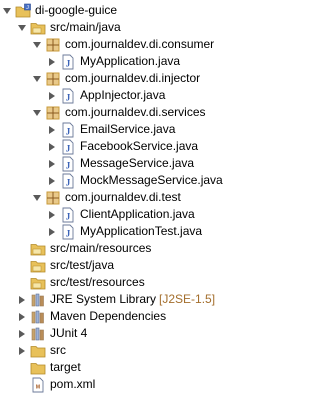  What do you see at coordinates (65, 367) in the screenshot?
I see `tree-item-label: target` at bounding box center [65, 367].